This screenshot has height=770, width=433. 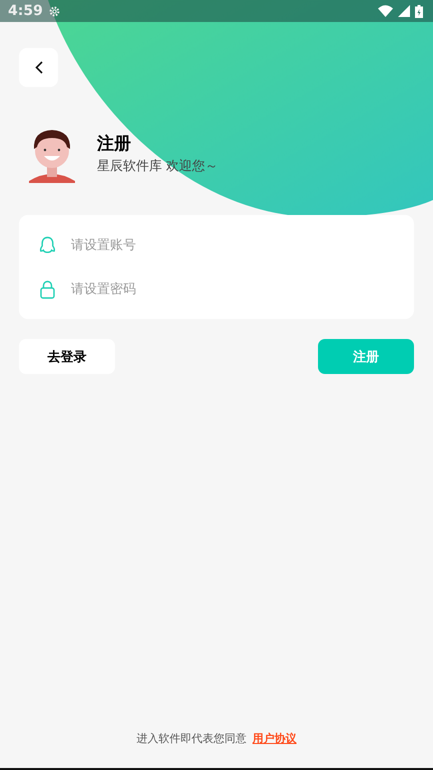 What do you see at coordinates (114, 143) in the screenshot?
I see `page-title: 注册` at bounding box center [114, 143].